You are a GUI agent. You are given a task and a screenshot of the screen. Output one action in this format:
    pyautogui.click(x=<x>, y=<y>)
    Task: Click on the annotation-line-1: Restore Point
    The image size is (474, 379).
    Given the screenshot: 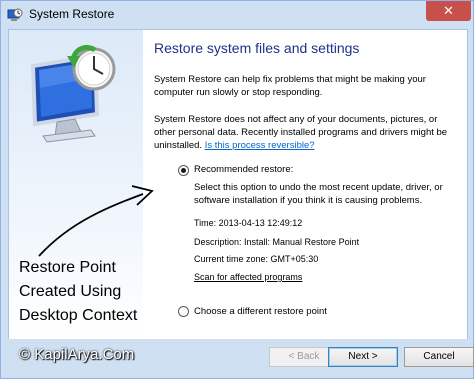 What is the action you would take?
    pyautogui.click(x=67, y=267)
    